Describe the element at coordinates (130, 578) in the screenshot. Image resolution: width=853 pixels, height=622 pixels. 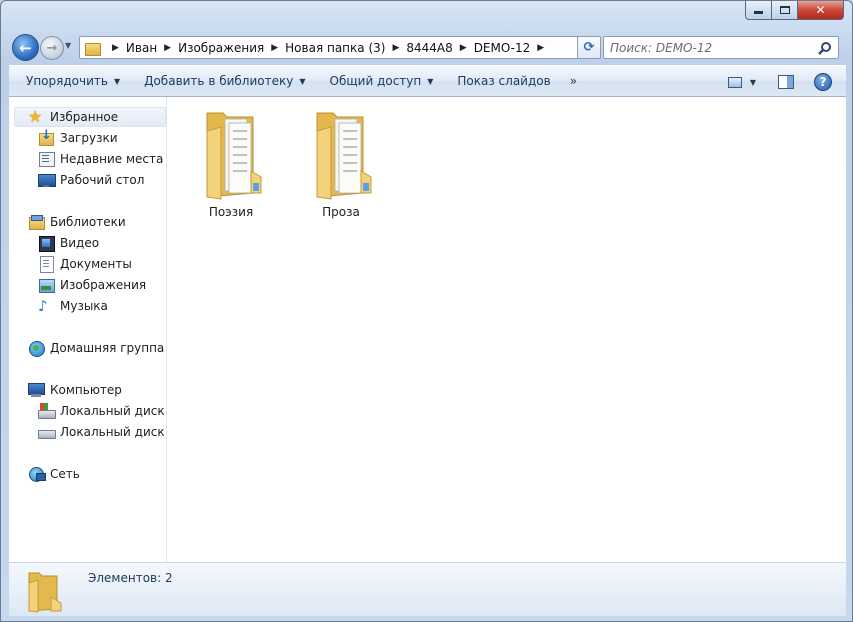
I see `item-count: Элементов: 2` at that location.